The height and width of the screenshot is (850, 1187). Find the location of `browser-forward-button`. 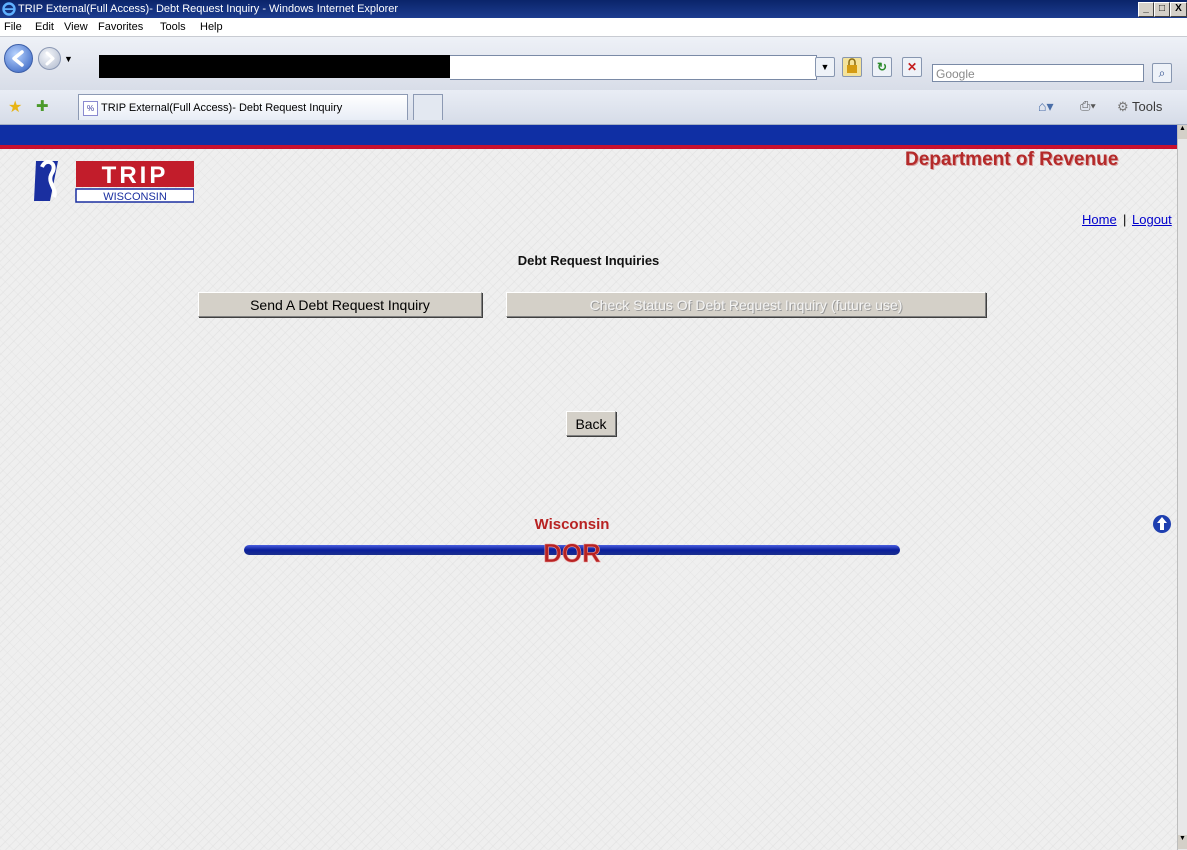

browser-forward-button is located at coordinates (49, 58).